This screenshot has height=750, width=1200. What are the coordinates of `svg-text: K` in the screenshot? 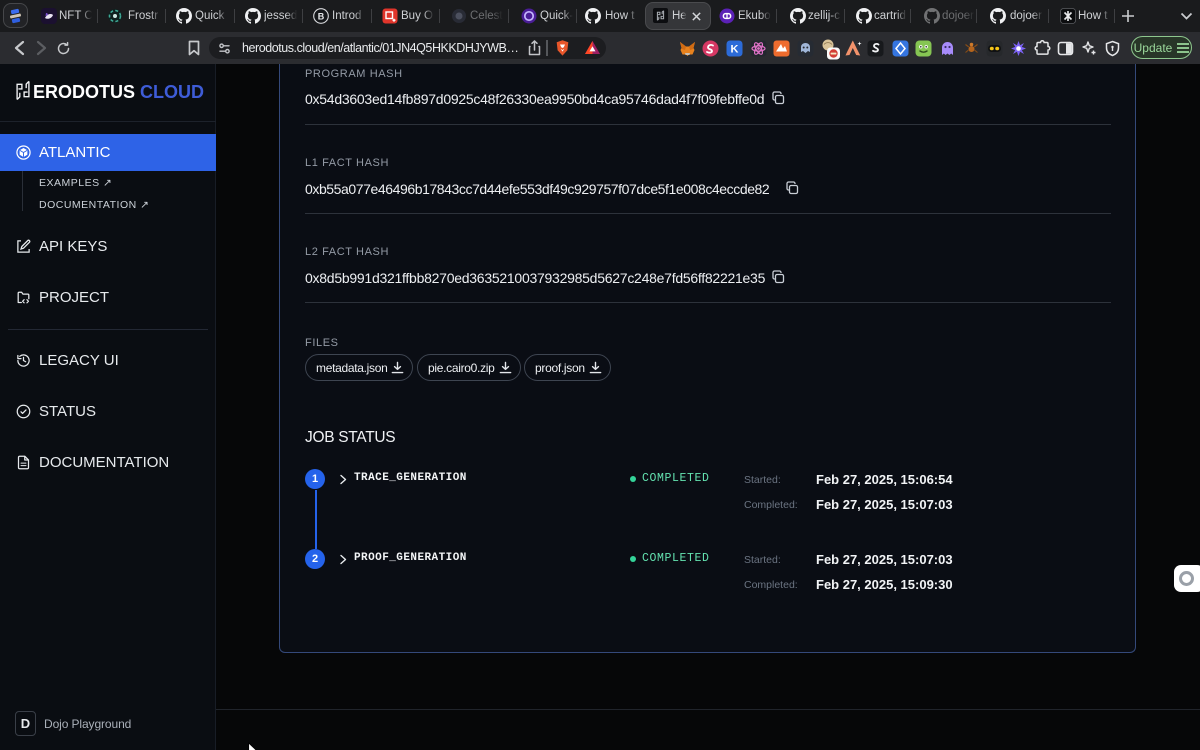 It's located at (735, 50).